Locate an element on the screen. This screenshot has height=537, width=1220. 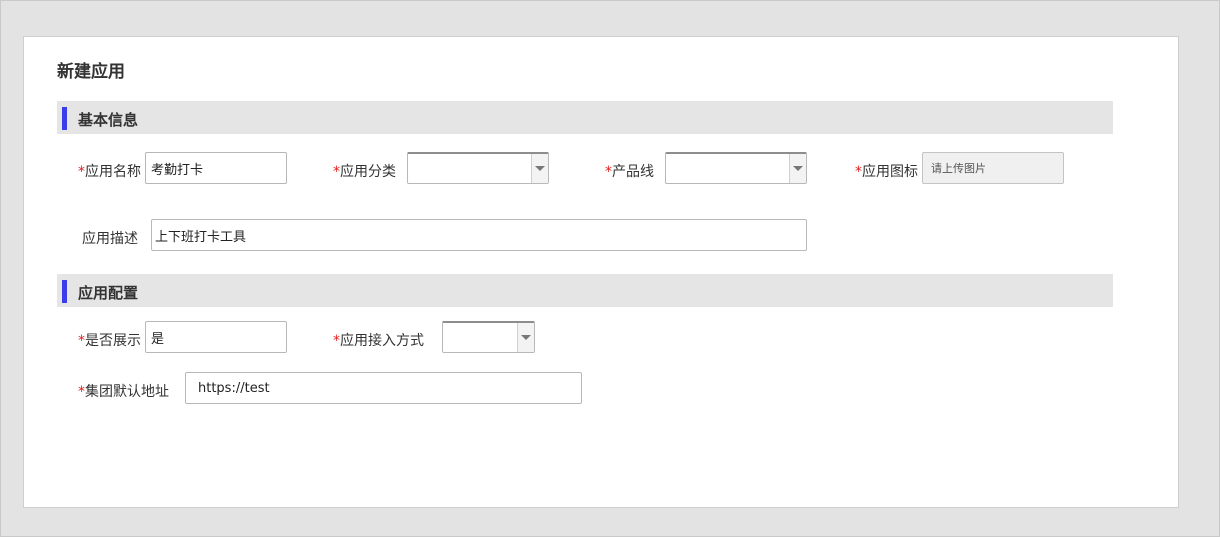
app-category-dropdown-button is located at coordinates (539, 168).